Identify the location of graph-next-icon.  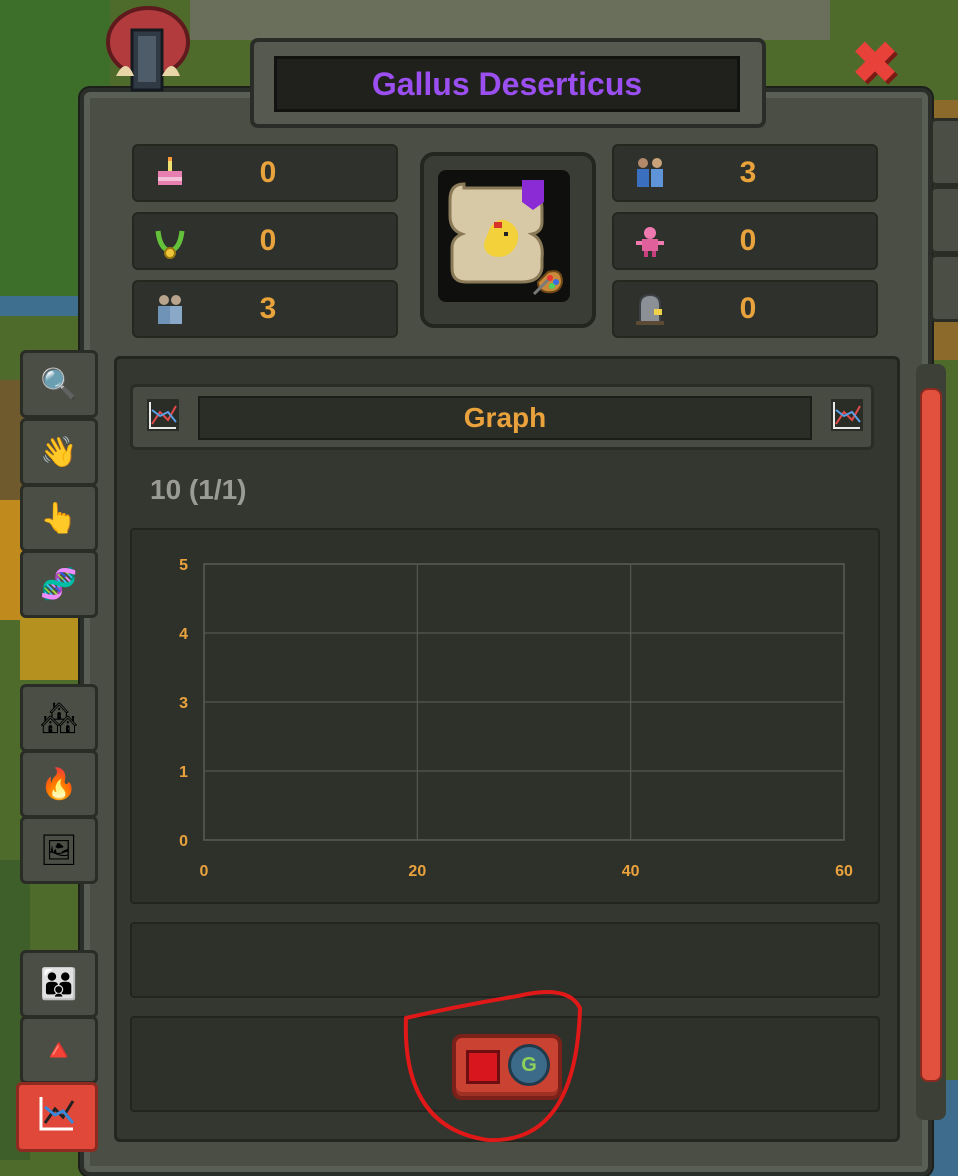
(847, 415).